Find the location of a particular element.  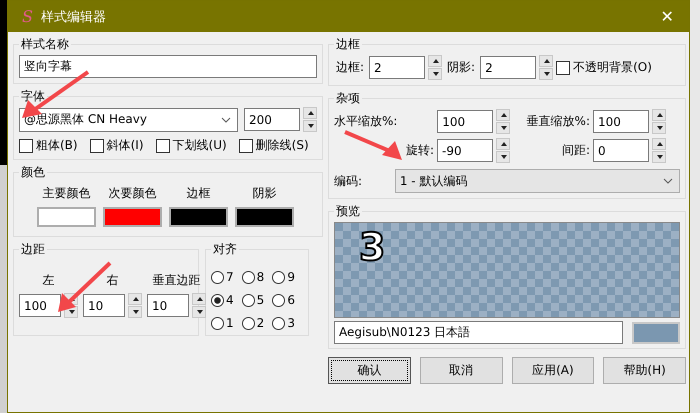

group-label: 样式名称 is located at coordinates (45, 44).